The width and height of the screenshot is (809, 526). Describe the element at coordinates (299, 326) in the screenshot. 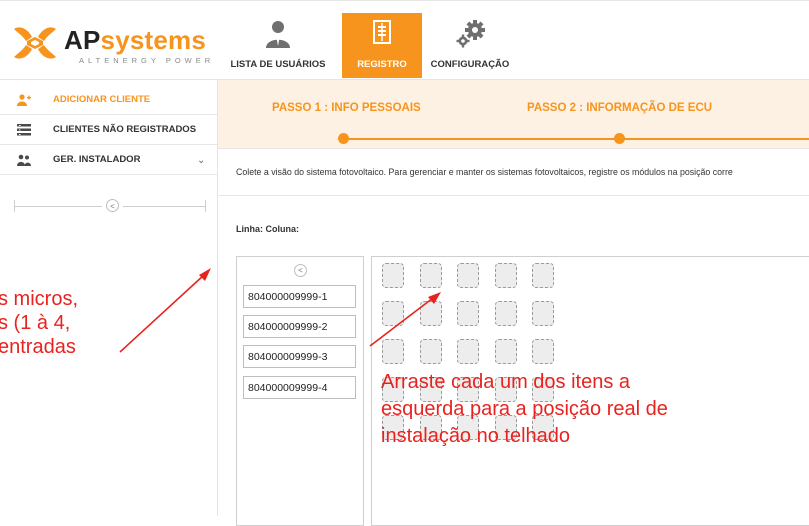

I see `serial-item: 804000009999-2` at that location.